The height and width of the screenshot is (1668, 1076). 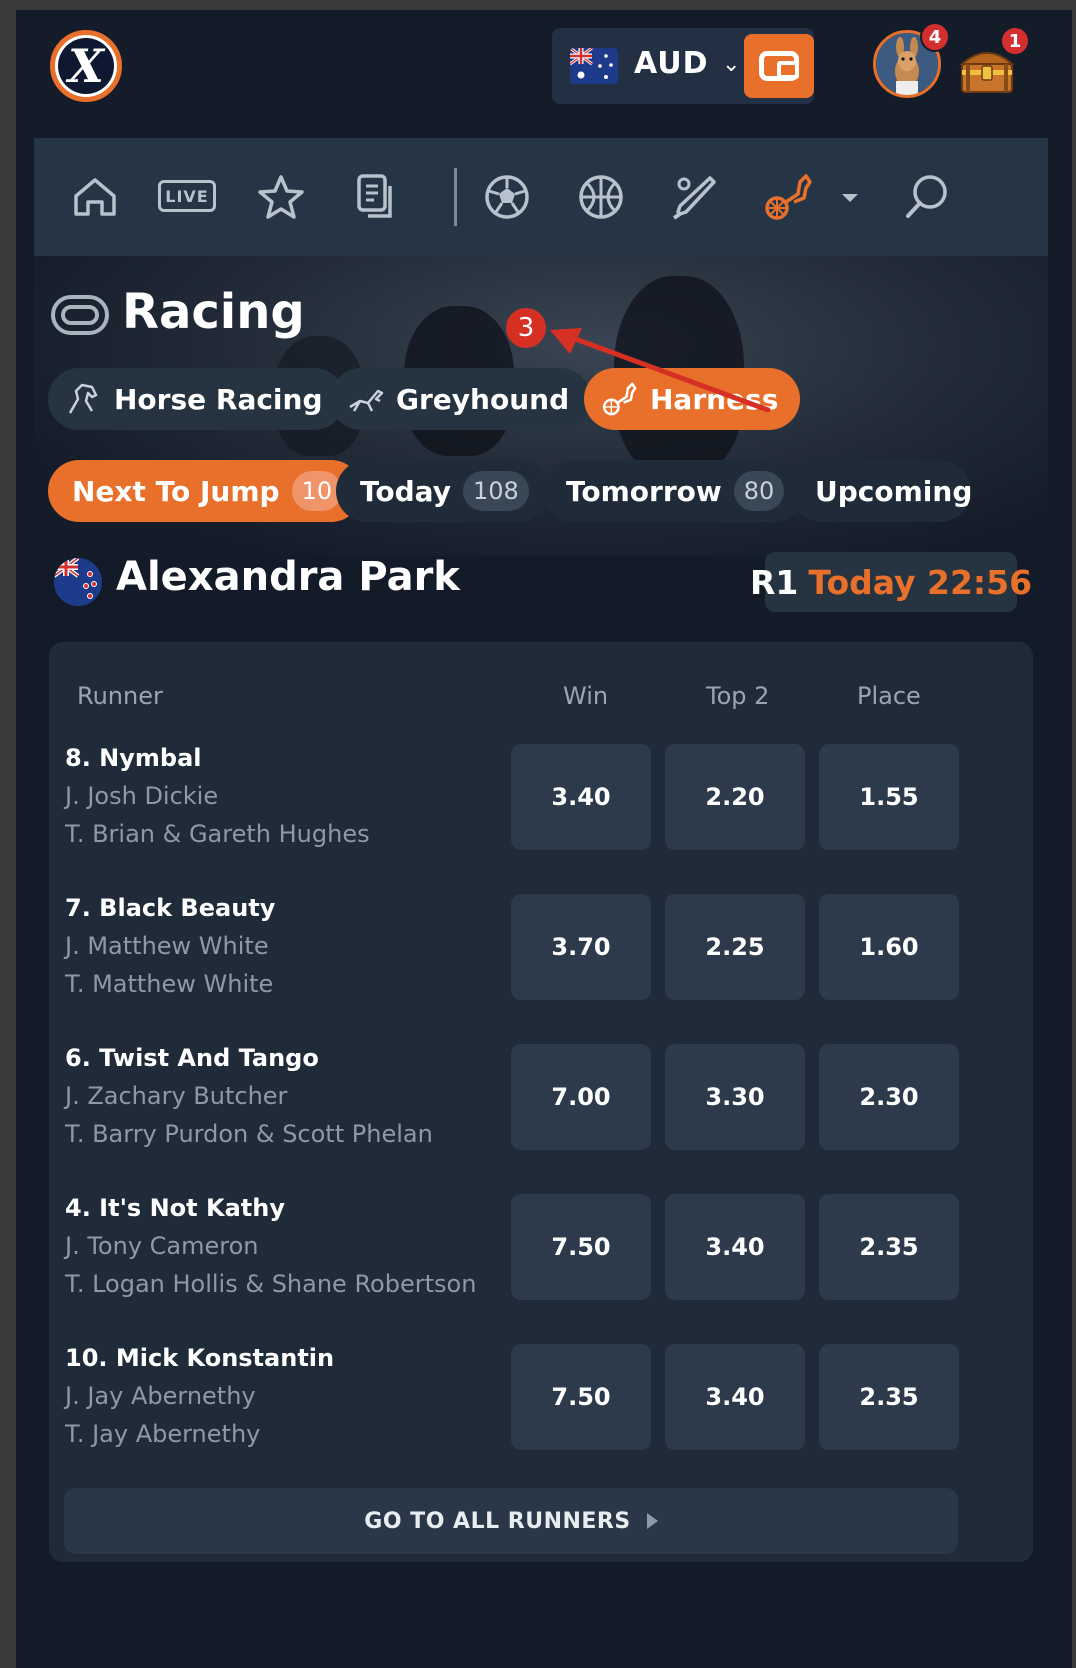 I want to click on runner-name: 6. Twist And Tango, so click(x=192, y=1058).